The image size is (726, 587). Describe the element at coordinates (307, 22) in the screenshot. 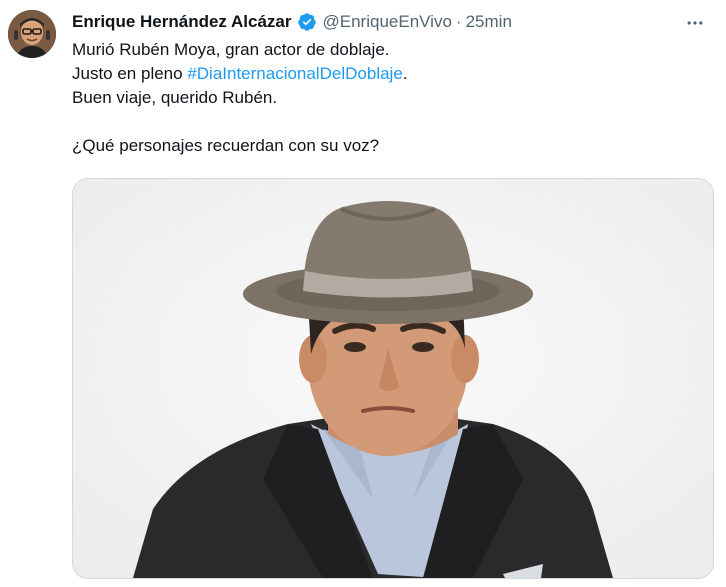

I see `verified-badge-icon` at that location.